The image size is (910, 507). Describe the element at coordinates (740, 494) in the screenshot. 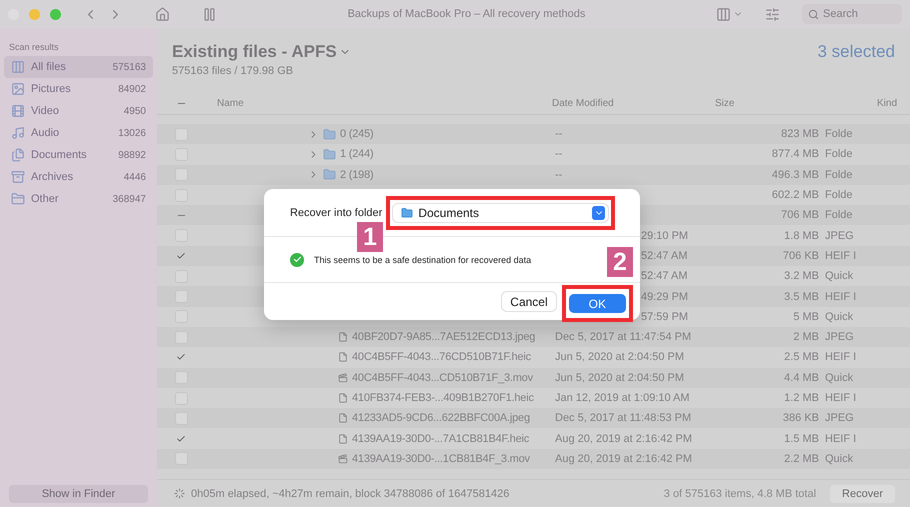

I see `selection-summary: 3 of 575163 items, 4.8 MB total` at that location.